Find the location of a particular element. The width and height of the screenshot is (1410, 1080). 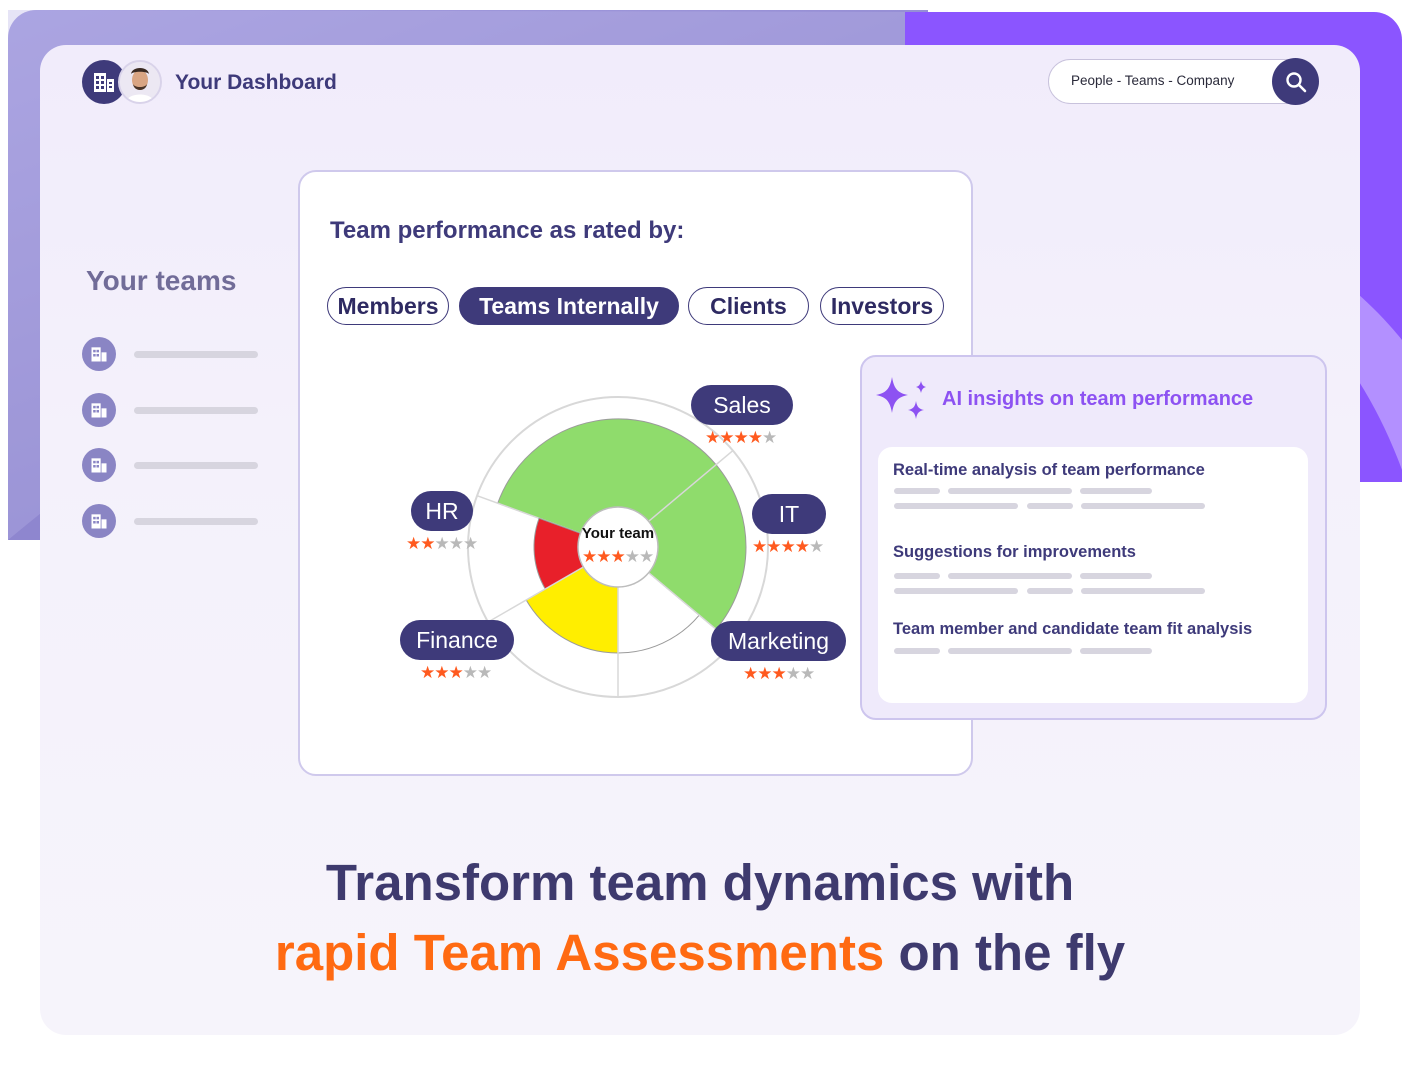

center-label: Your team is located at coordinates (618, 533).